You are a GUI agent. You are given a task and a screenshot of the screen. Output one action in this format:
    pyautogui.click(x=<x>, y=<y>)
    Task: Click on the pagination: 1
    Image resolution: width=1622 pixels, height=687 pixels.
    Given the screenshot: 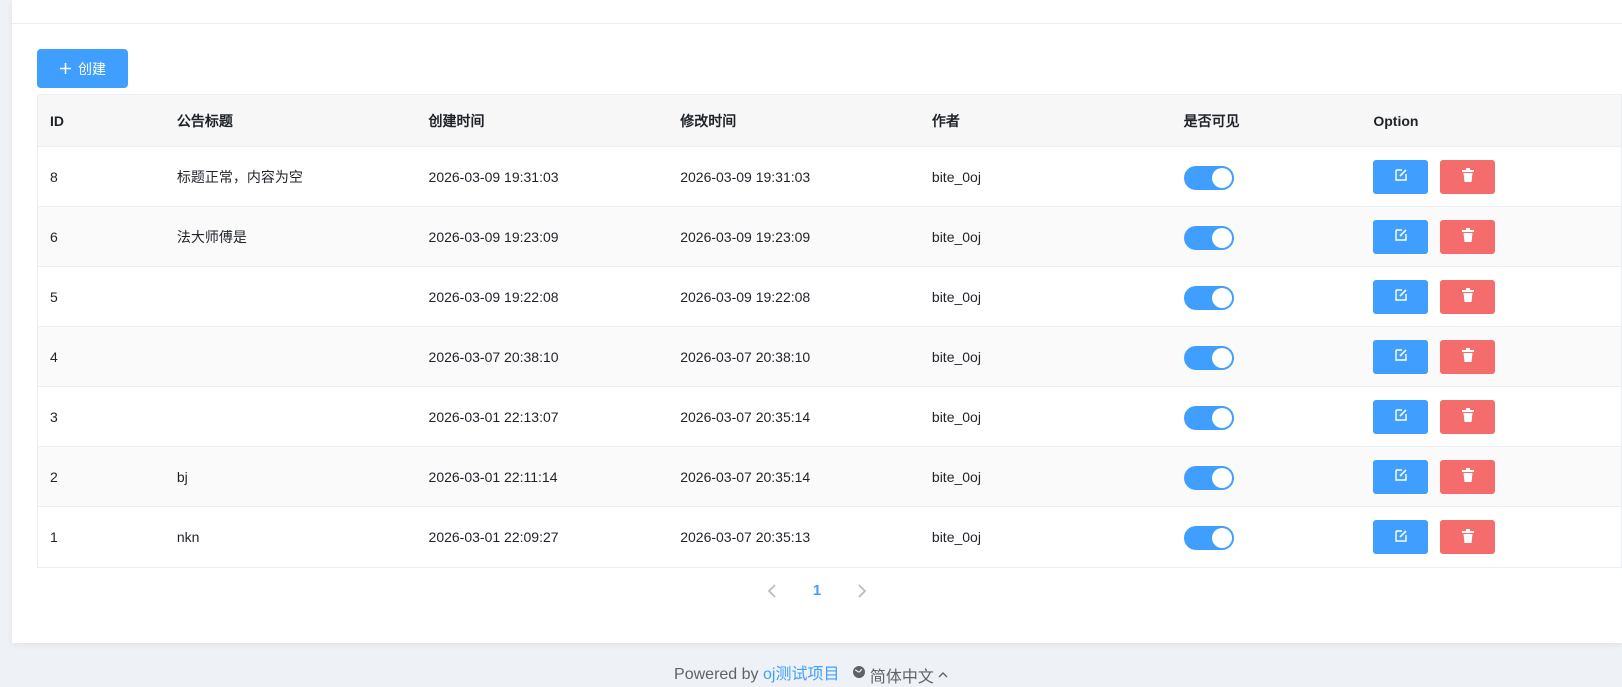 What is the action you would take?
    pyautogui.click(x=817, y=590)
    